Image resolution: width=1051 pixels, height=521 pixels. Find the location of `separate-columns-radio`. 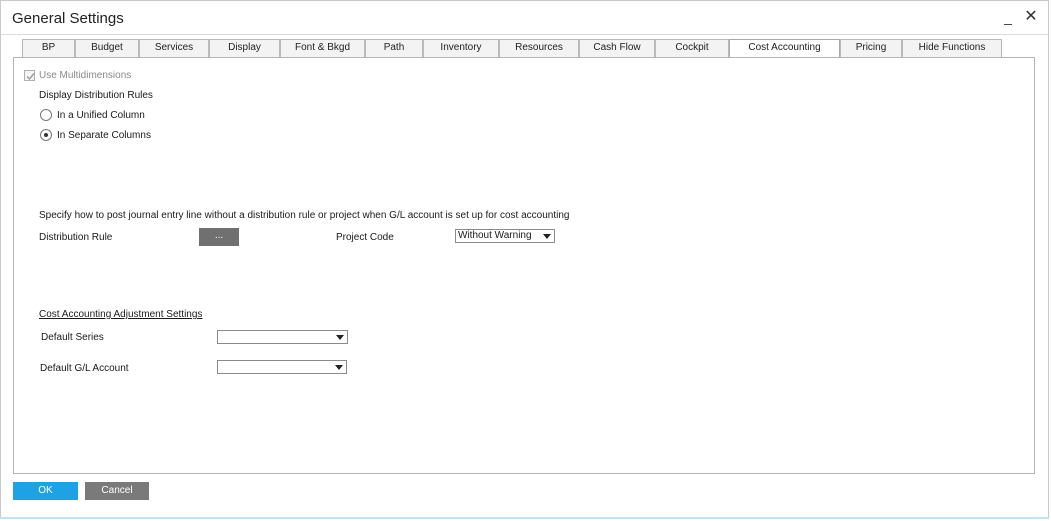

separate-columns-radio is located at coordinates (46, 135).